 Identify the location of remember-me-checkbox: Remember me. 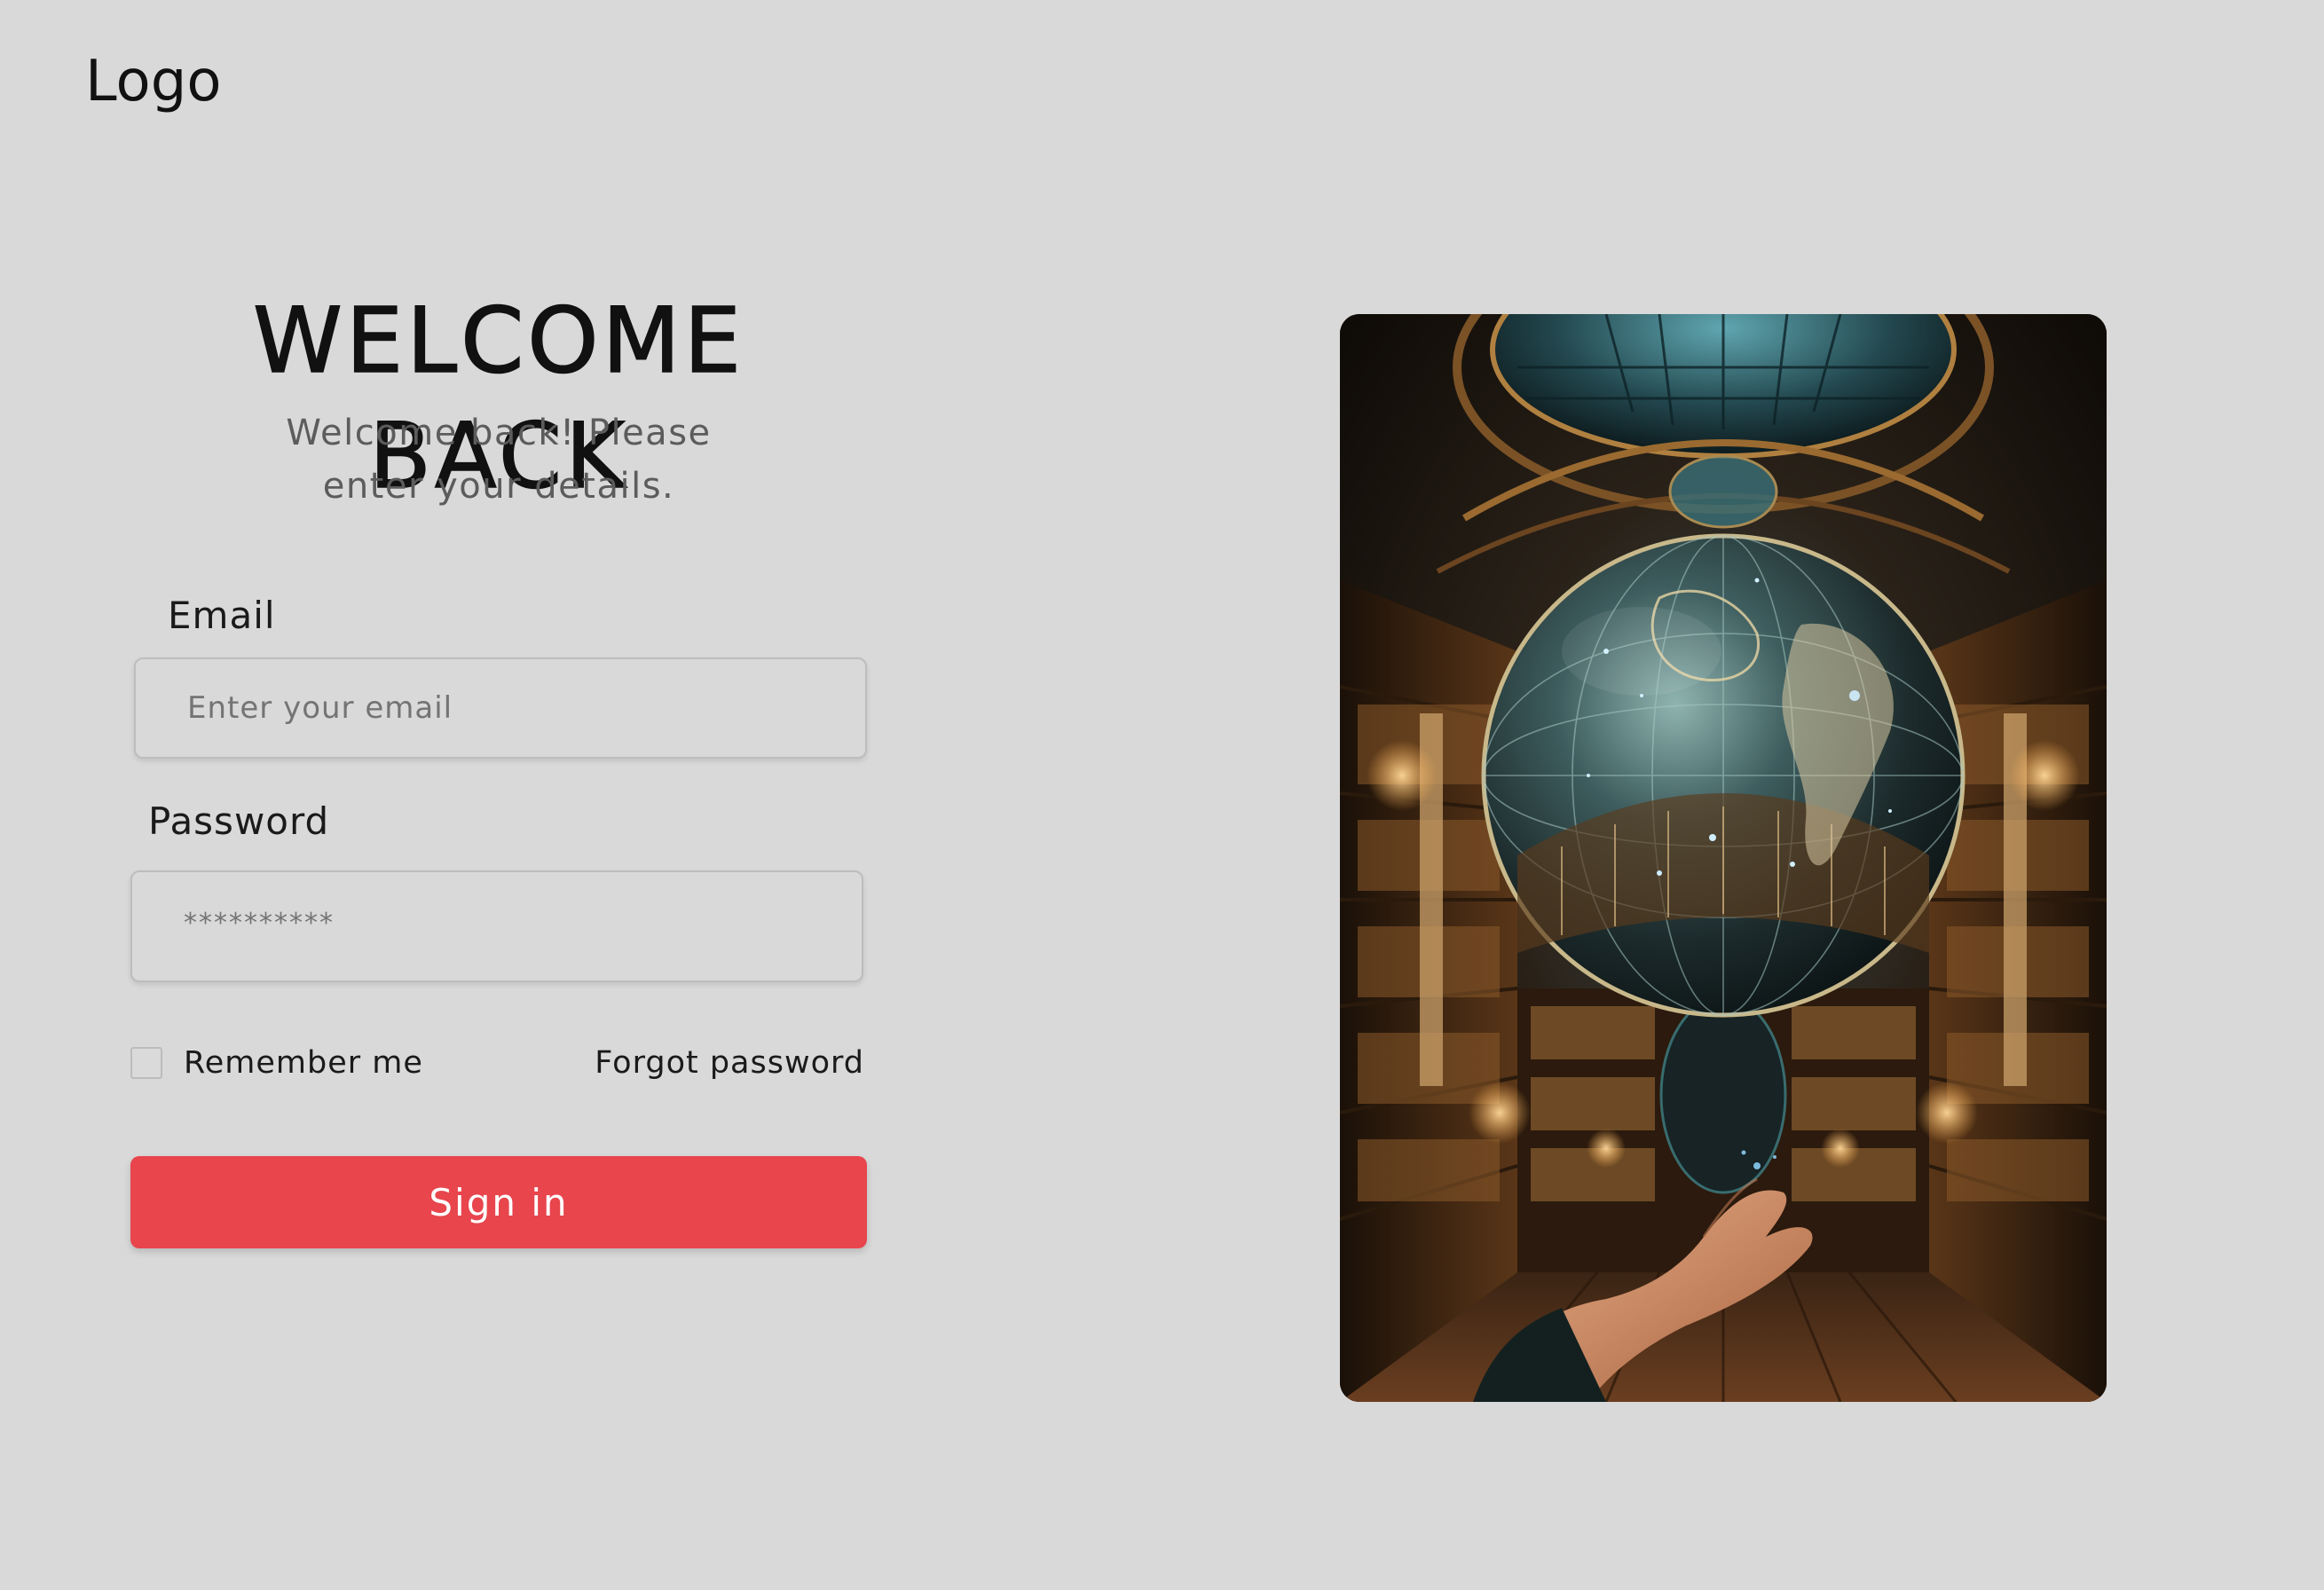
(276, 1063).